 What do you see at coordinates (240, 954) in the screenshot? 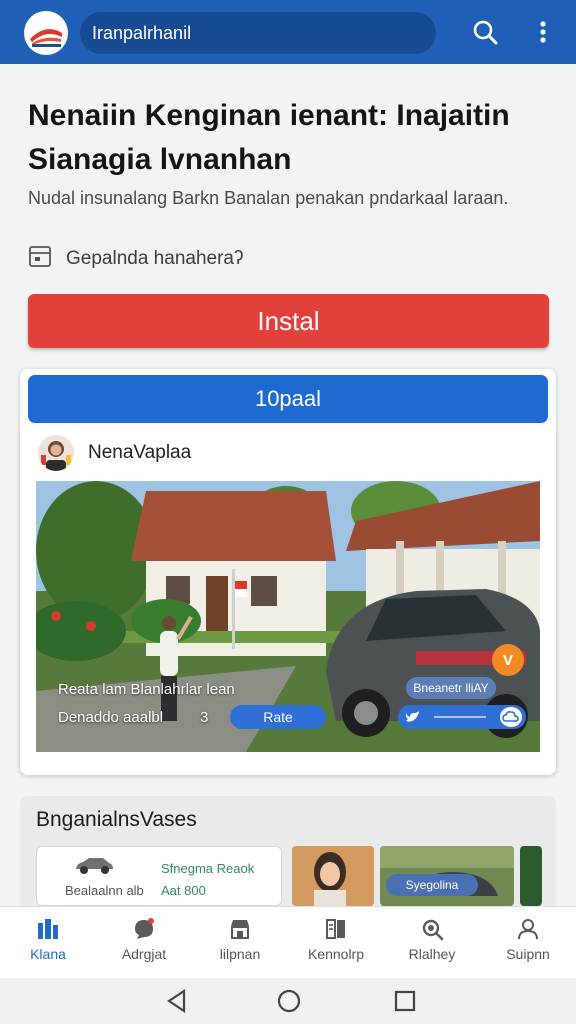
I see `nav-label-store: lilpnan` at bounding box center [240, 954].